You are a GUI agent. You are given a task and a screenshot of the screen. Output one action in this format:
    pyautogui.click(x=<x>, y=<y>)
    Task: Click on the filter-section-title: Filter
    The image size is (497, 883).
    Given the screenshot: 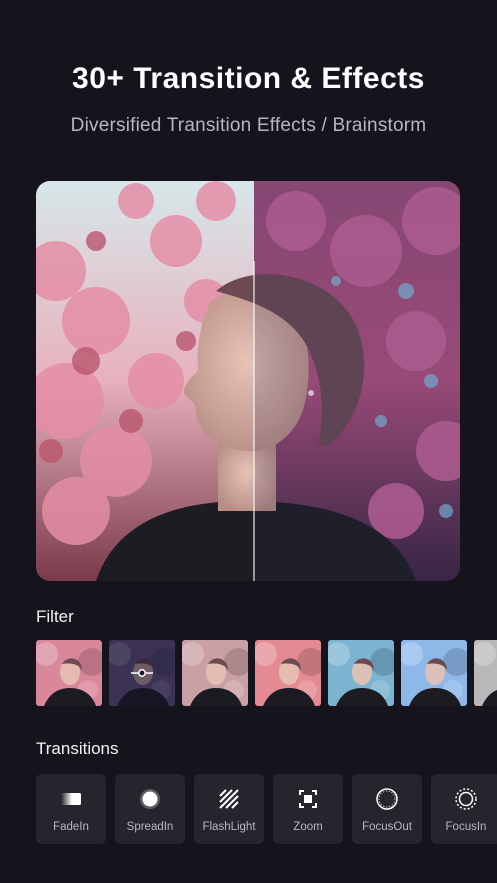 What is the action you would take?
    pyautogui.click(x=55, y=616)
    